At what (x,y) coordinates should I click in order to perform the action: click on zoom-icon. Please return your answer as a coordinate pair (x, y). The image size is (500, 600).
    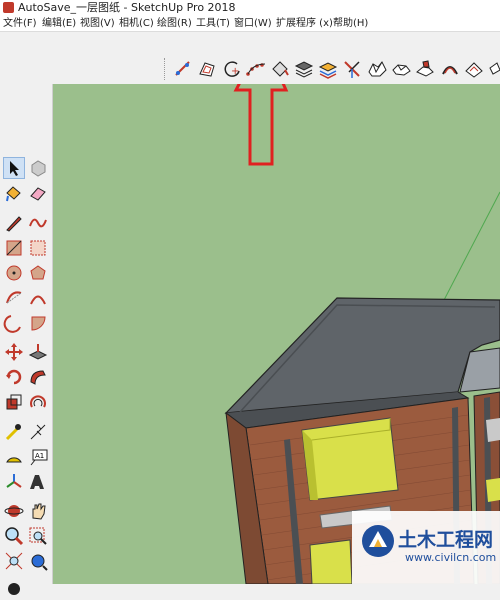
    Looking at the image, I should click on (14, 536).